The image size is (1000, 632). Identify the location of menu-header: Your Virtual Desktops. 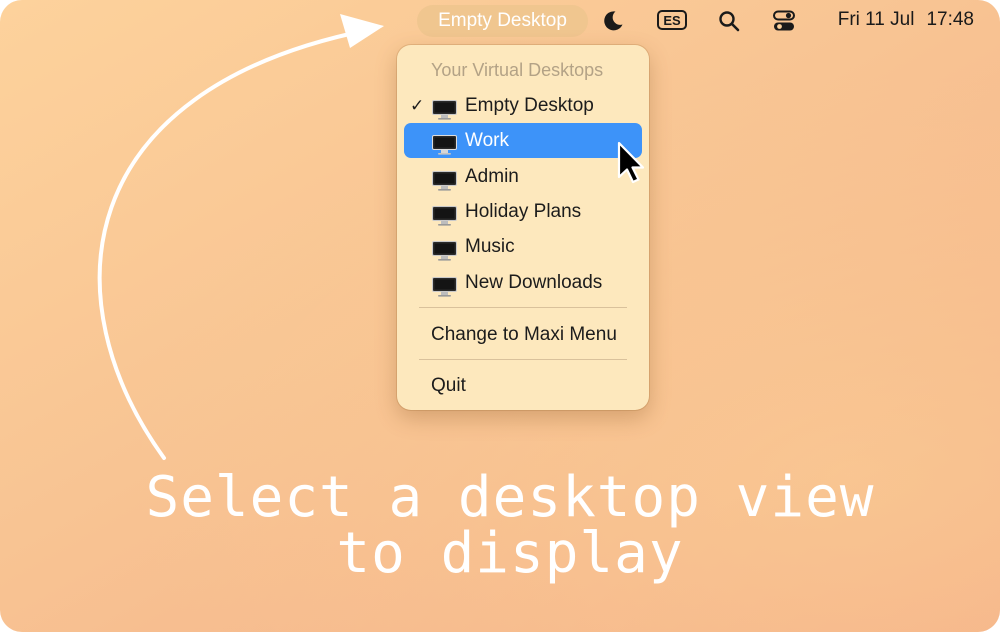
(517, 70).